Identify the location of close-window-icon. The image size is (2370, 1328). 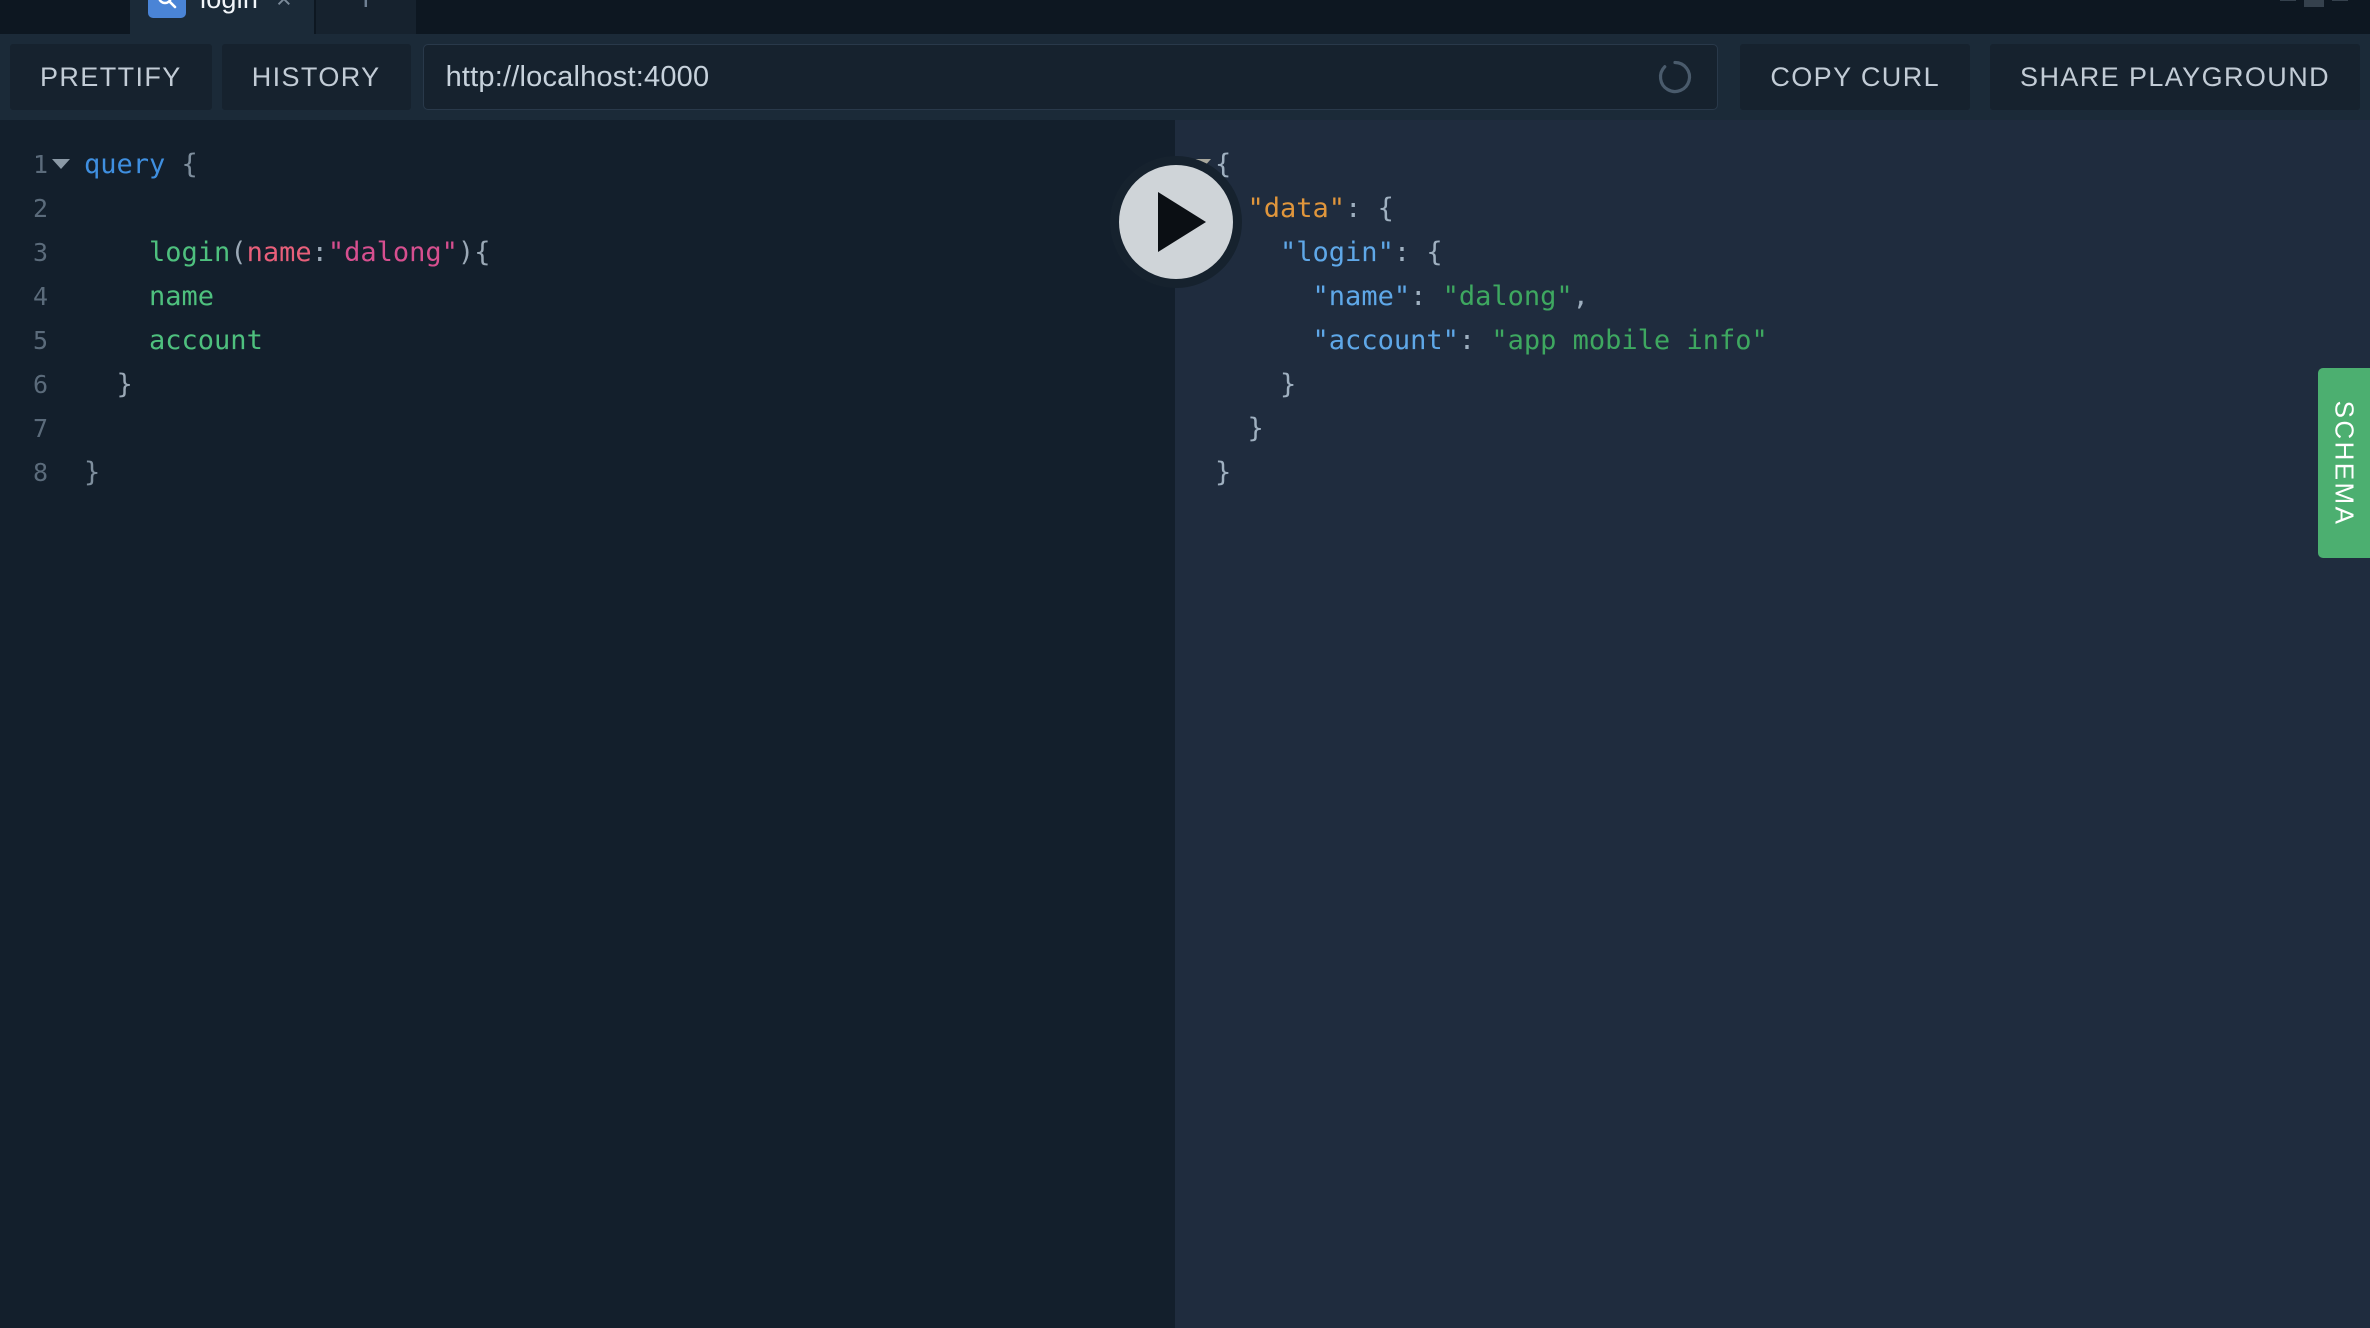
(2340, 0).